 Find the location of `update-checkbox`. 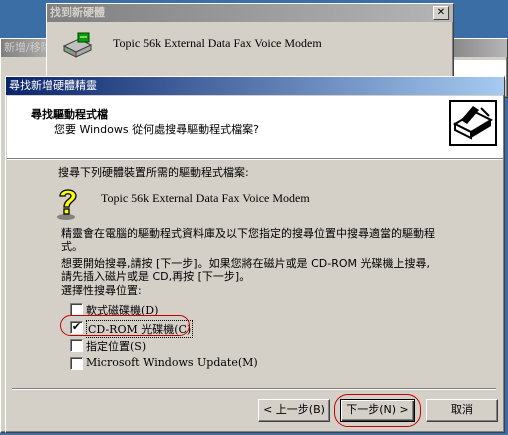

update-checkbox is located at coordinates (76, 363).